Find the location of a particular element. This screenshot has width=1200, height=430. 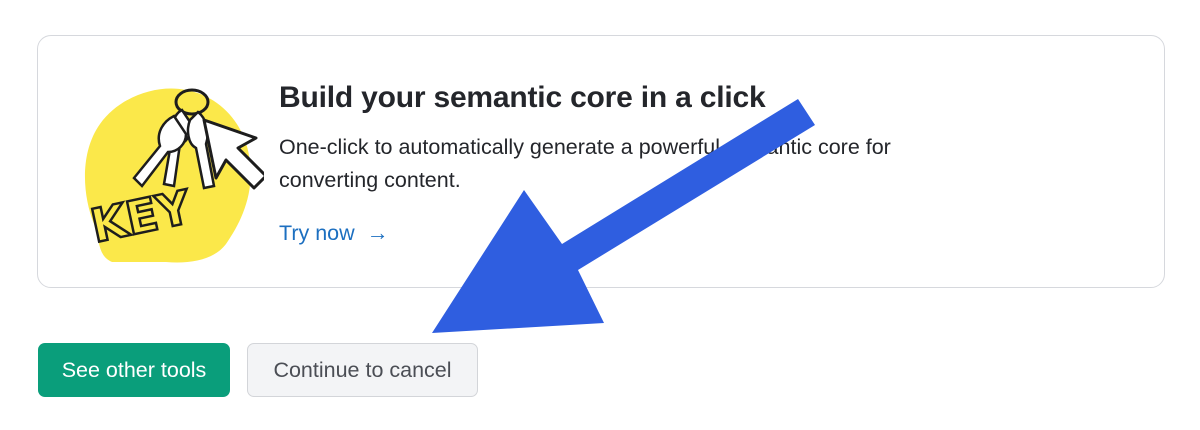

arrow-right-icon: → is located at coordinates (377, 232).